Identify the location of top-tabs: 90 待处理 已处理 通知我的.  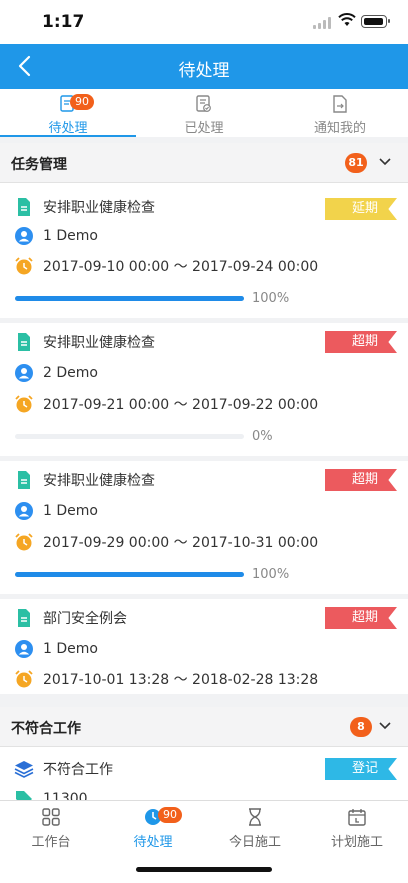
(204, 113).